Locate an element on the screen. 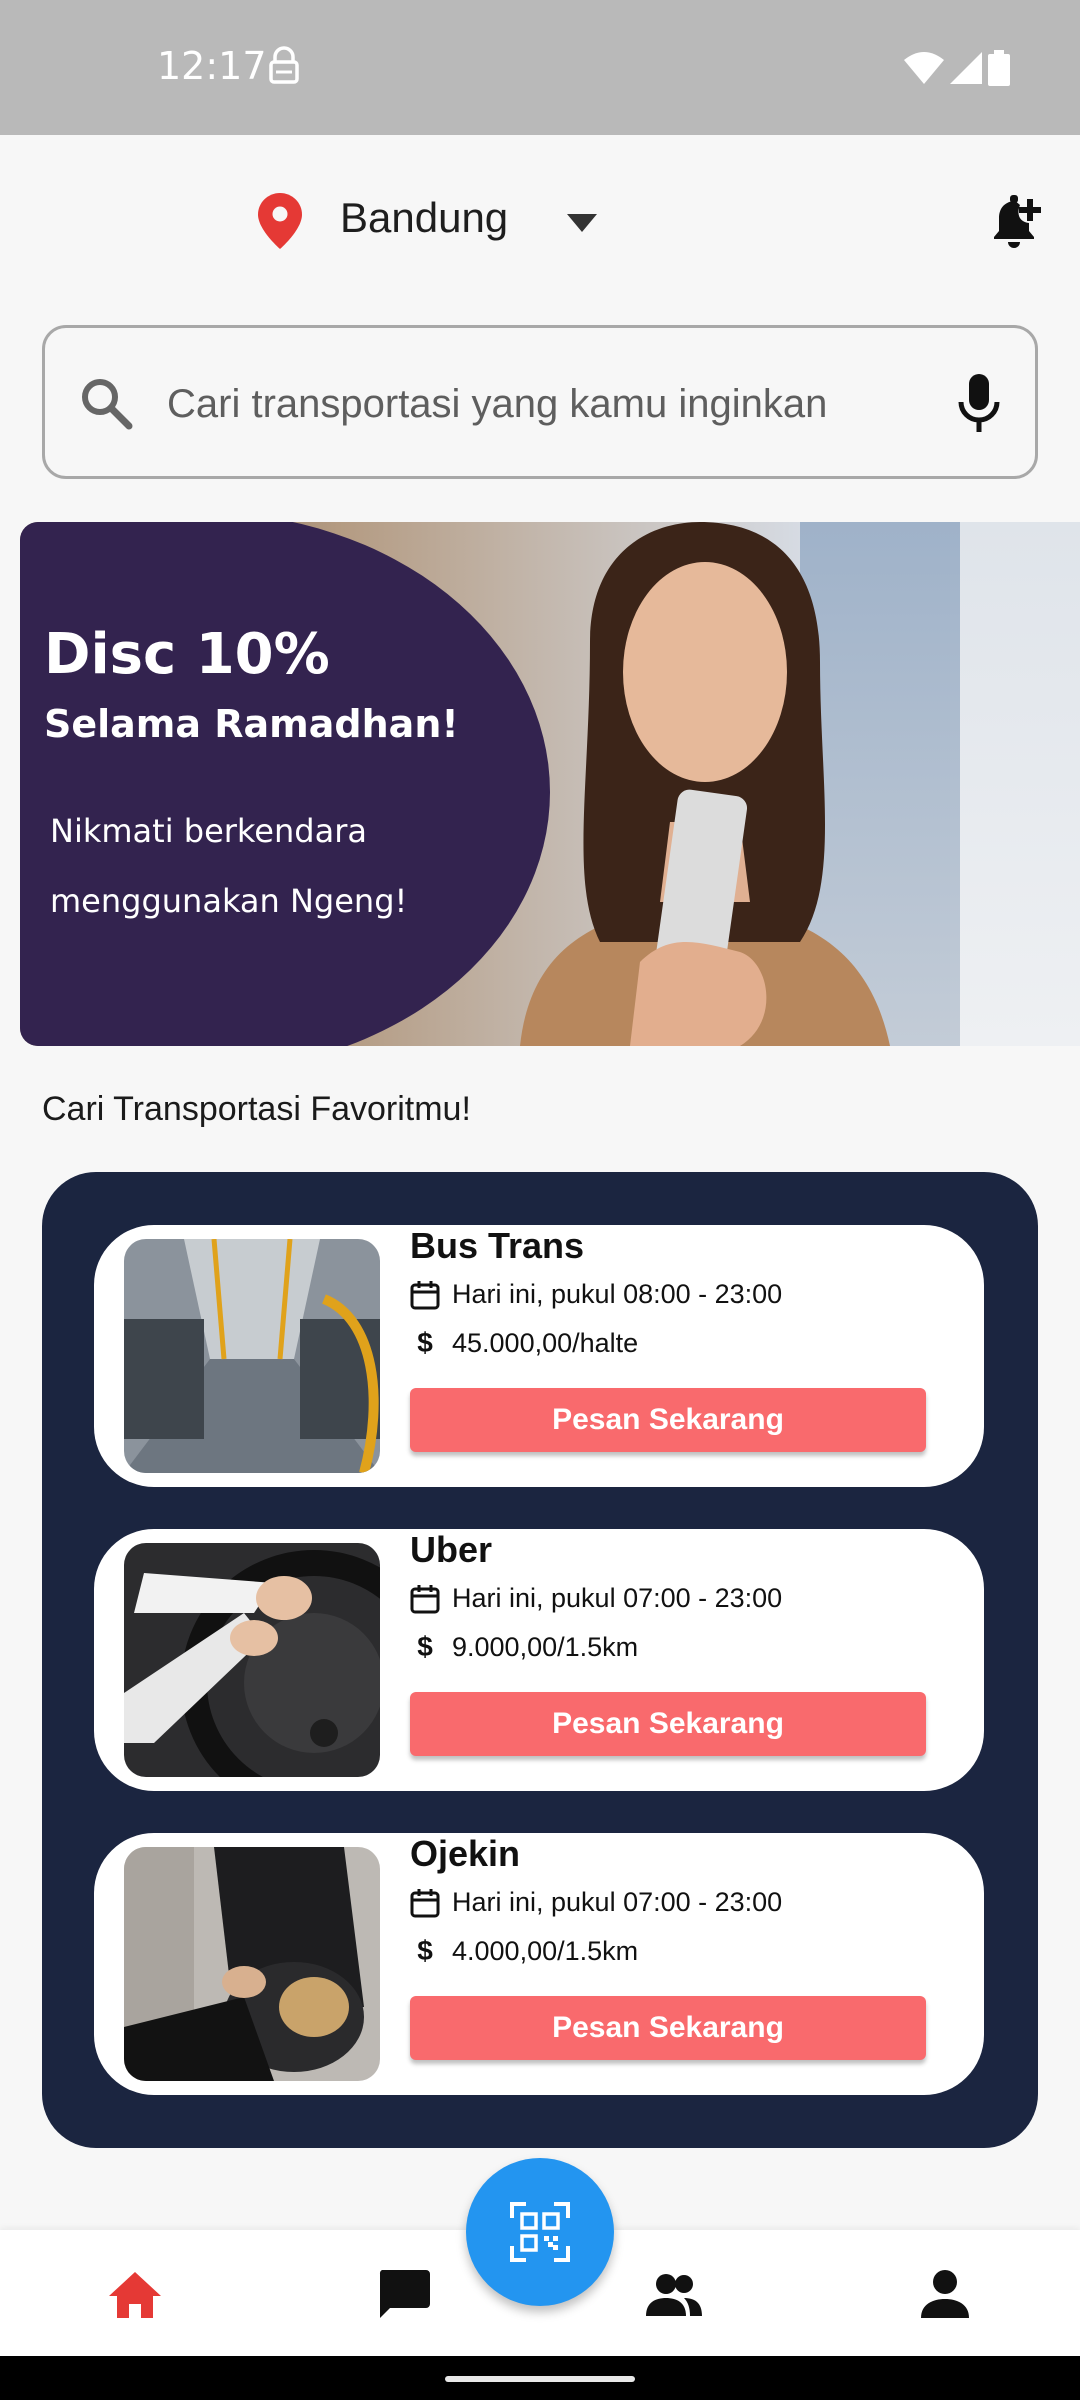 The height and width of the screenshot is (2400, 1080). home-icon is located at coordinates (135, 2294).